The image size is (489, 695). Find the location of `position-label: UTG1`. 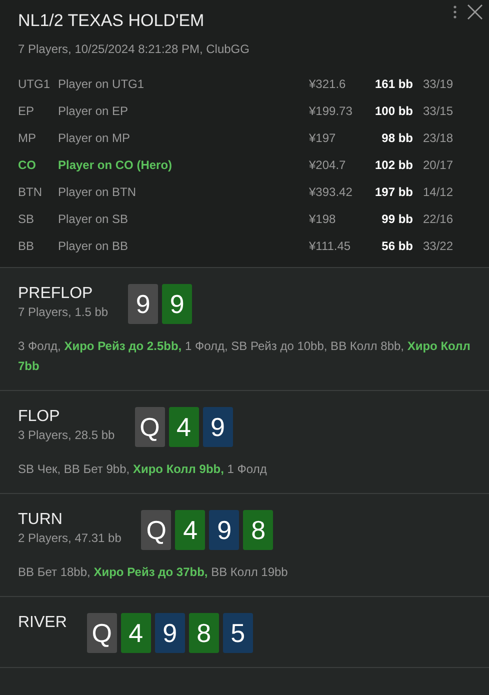

position-label: UTG1 is located at coordinates (35, 84).